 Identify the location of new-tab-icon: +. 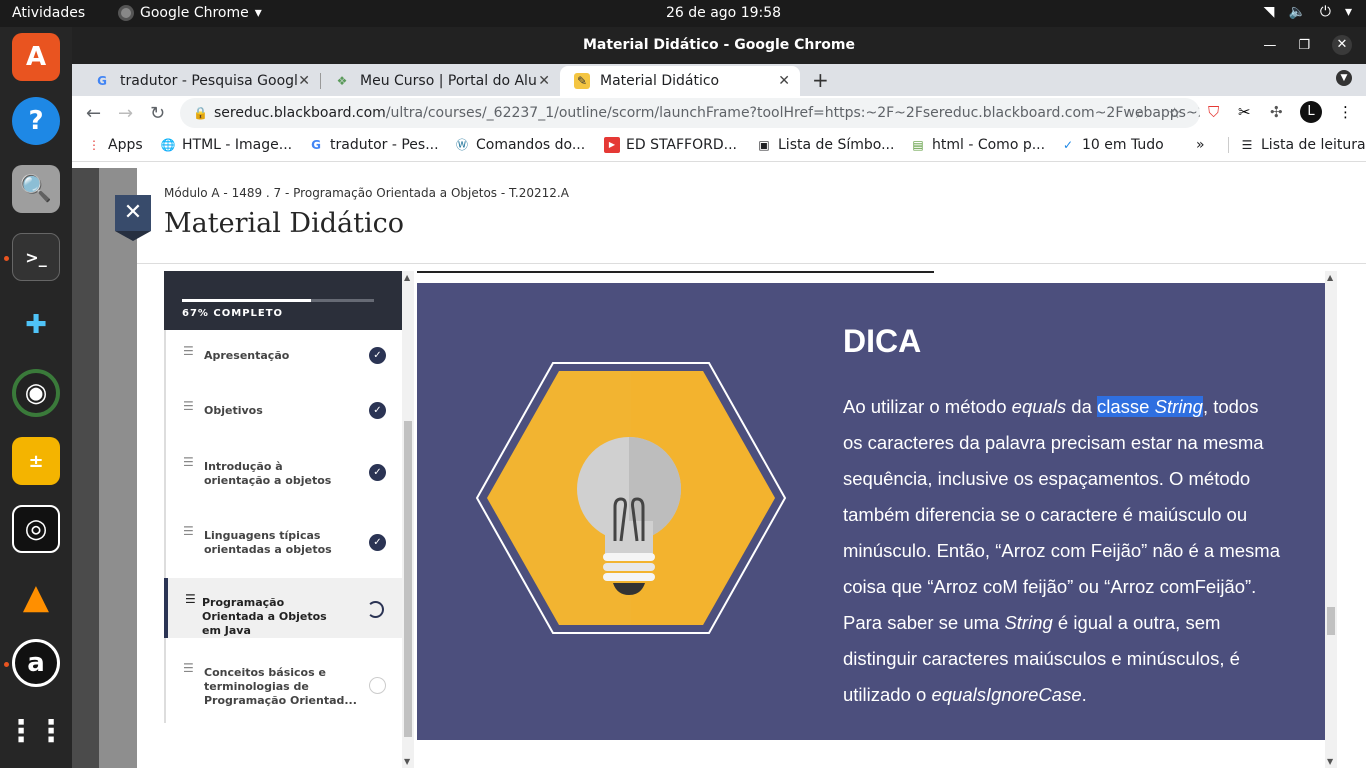
(820, 80).